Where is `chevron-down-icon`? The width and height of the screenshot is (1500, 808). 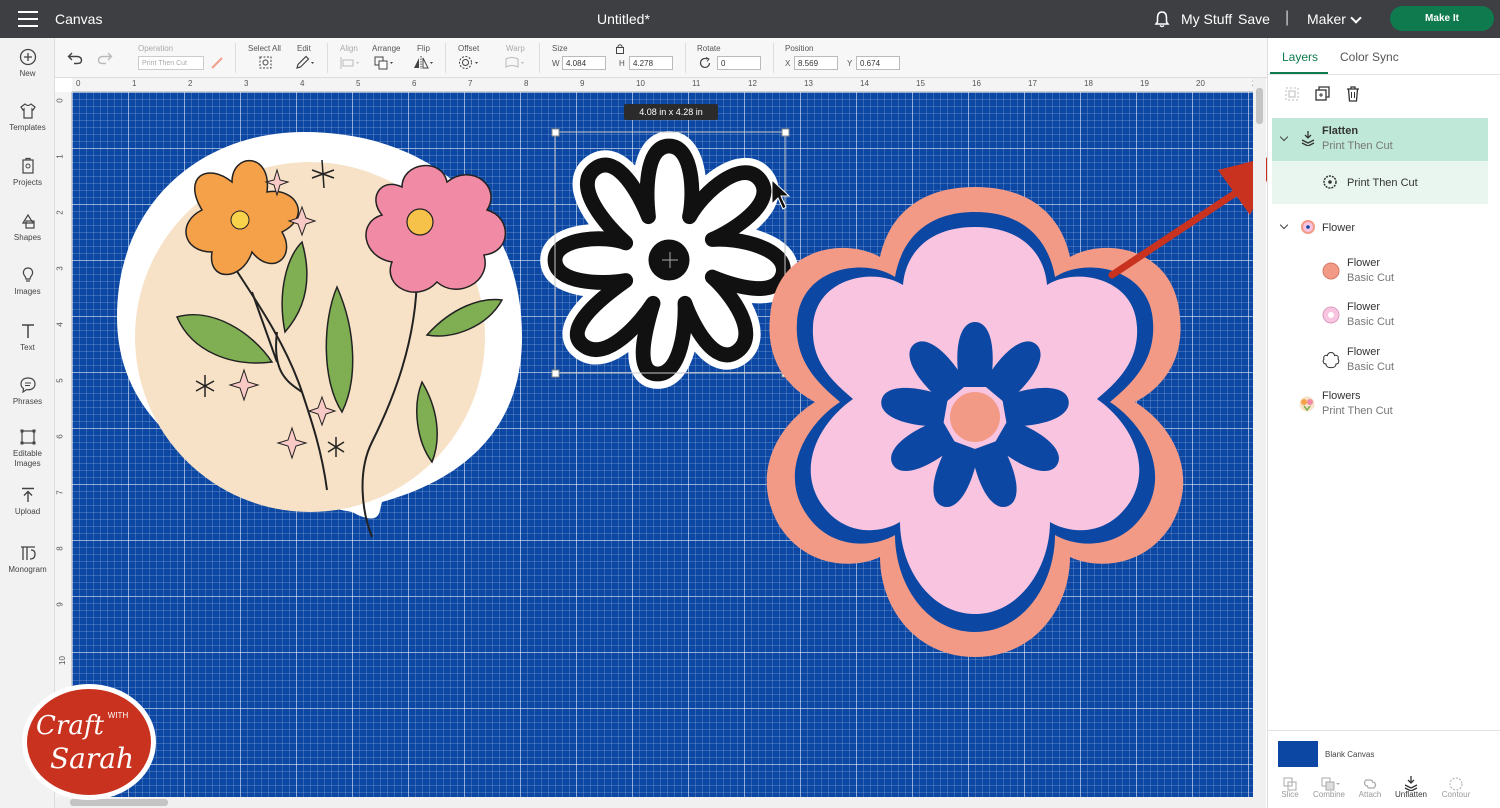 chevron-down-icon is located at coordinates (1356, 18).